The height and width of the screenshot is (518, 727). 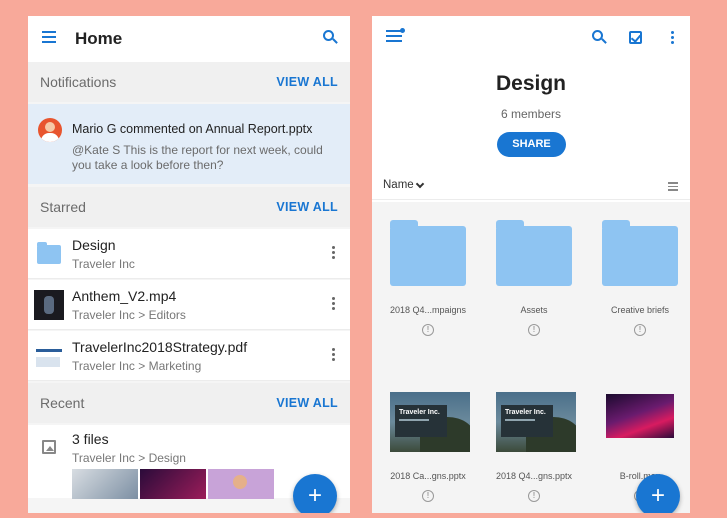 I want to click on folder-tile: Creative briefs !, so click(x=640, y=277).